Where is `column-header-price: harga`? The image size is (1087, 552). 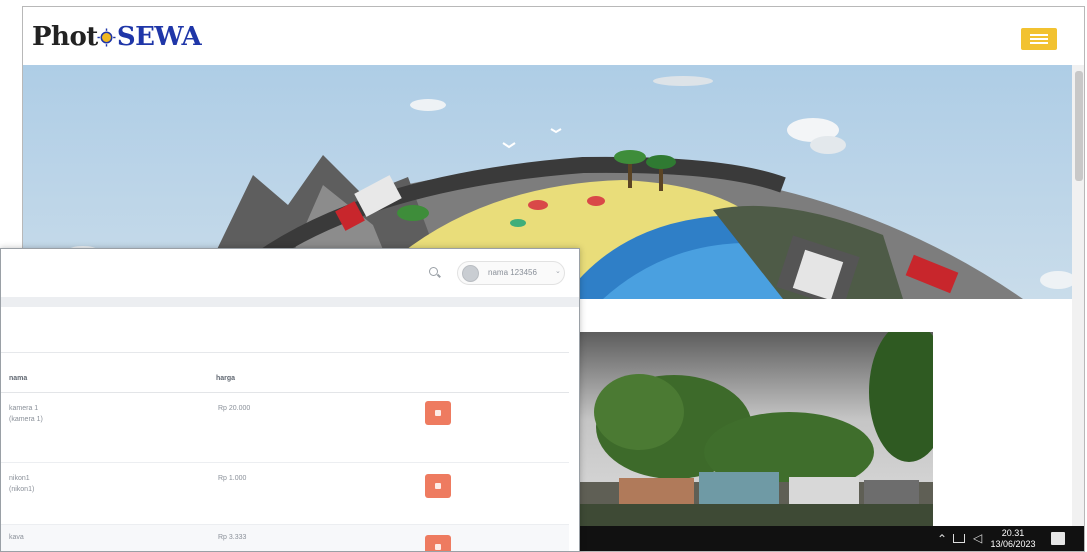
column-header-price: harga is located at coordinates (226, 378).